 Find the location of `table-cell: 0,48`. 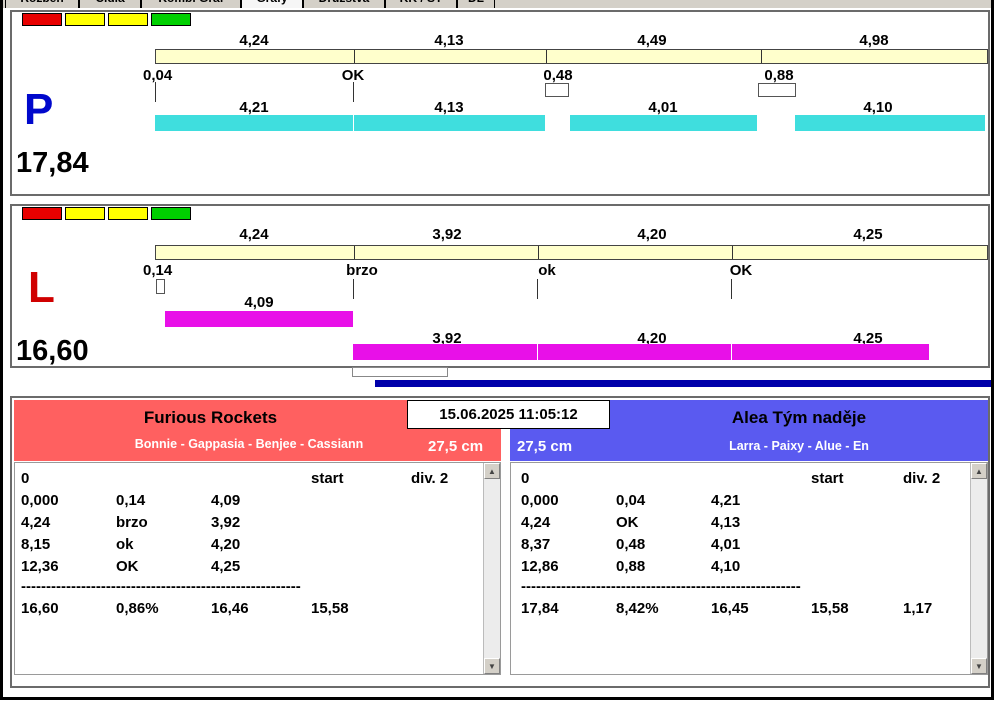

table-cell: 0,48 is located at coordinates (631, 544).